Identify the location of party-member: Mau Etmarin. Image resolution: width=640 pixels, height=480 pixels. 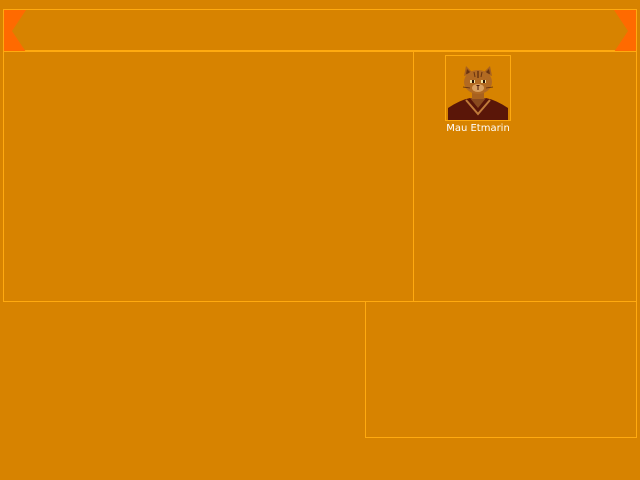
(478, 94).